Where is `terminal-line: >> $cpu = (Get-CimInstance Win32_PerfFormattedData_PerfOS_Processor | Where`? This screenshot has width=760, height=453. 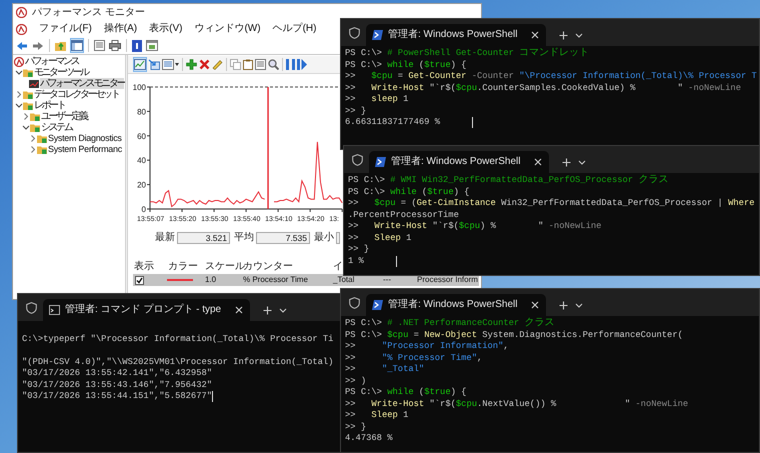 terminal-line: >> $cpu = (Get-CimInstance Win32_PerfFormattedData_PerfOS_Processor | Where is located at coordinates (551, 204).